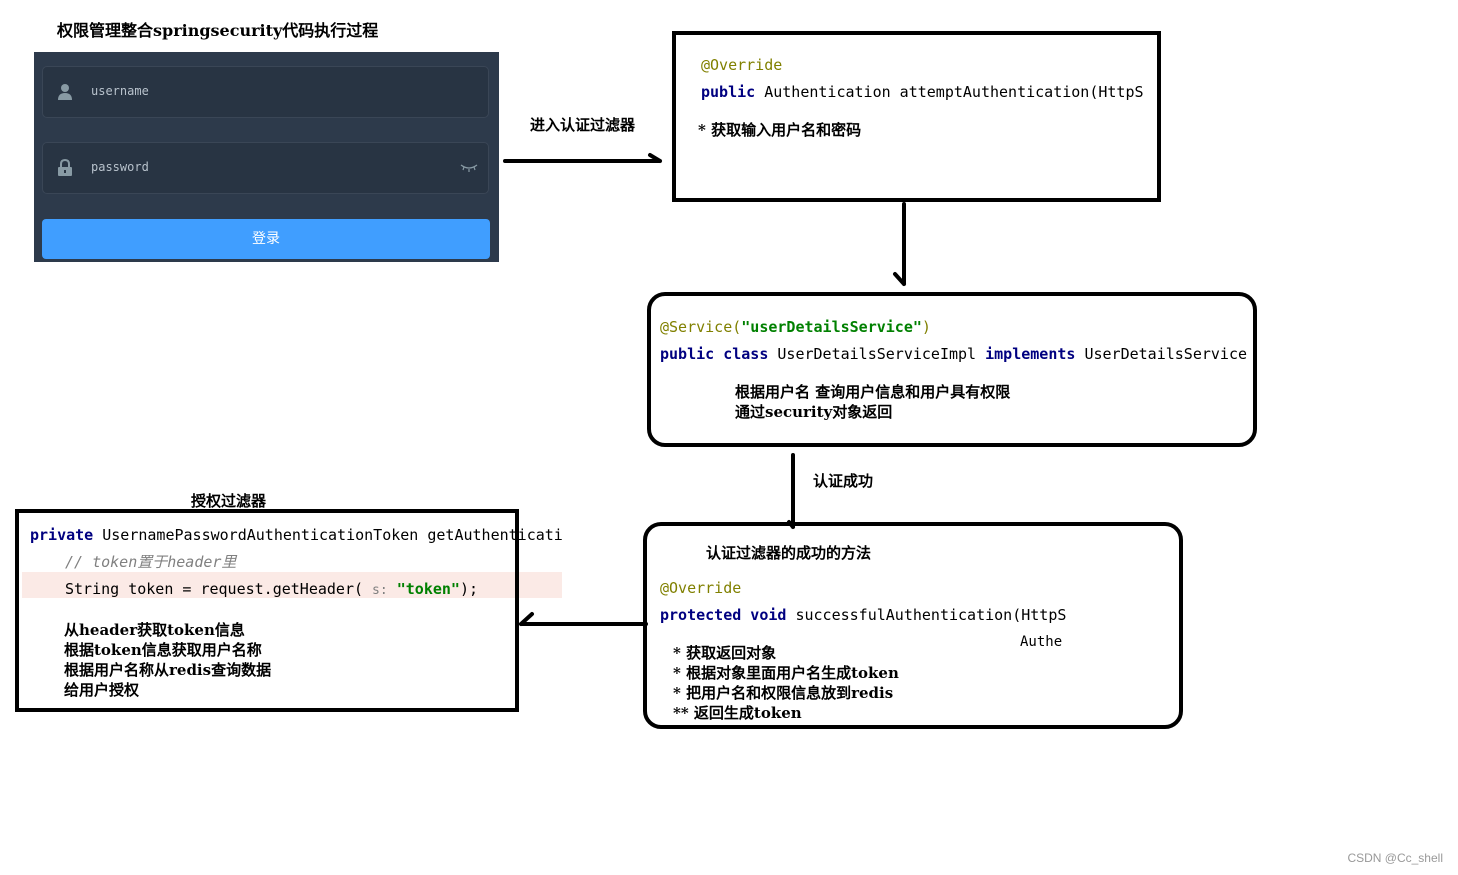 This screenshot has width=1458, height=875. What do you see at coordinates (583, 619) in the screenshot?
I see `arrow-success-to-authorization` at bounding box center [583, 619].